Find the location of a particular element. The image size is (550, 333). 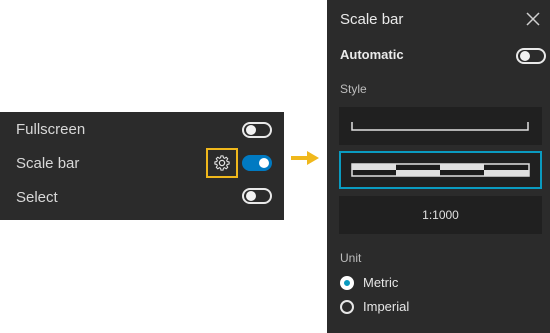

unit-option-imperial: Imperial is located at coordinates (374, 306).